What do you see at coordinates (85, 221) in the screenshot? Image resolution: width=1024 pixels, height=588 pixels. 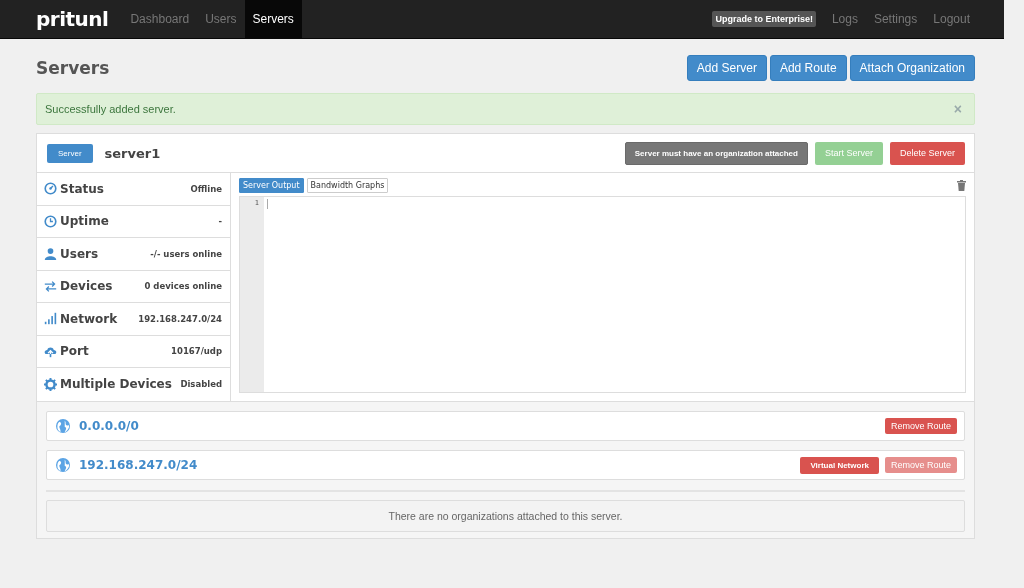 I see `stat-label: Uptime` at bounding box center [85, 221].